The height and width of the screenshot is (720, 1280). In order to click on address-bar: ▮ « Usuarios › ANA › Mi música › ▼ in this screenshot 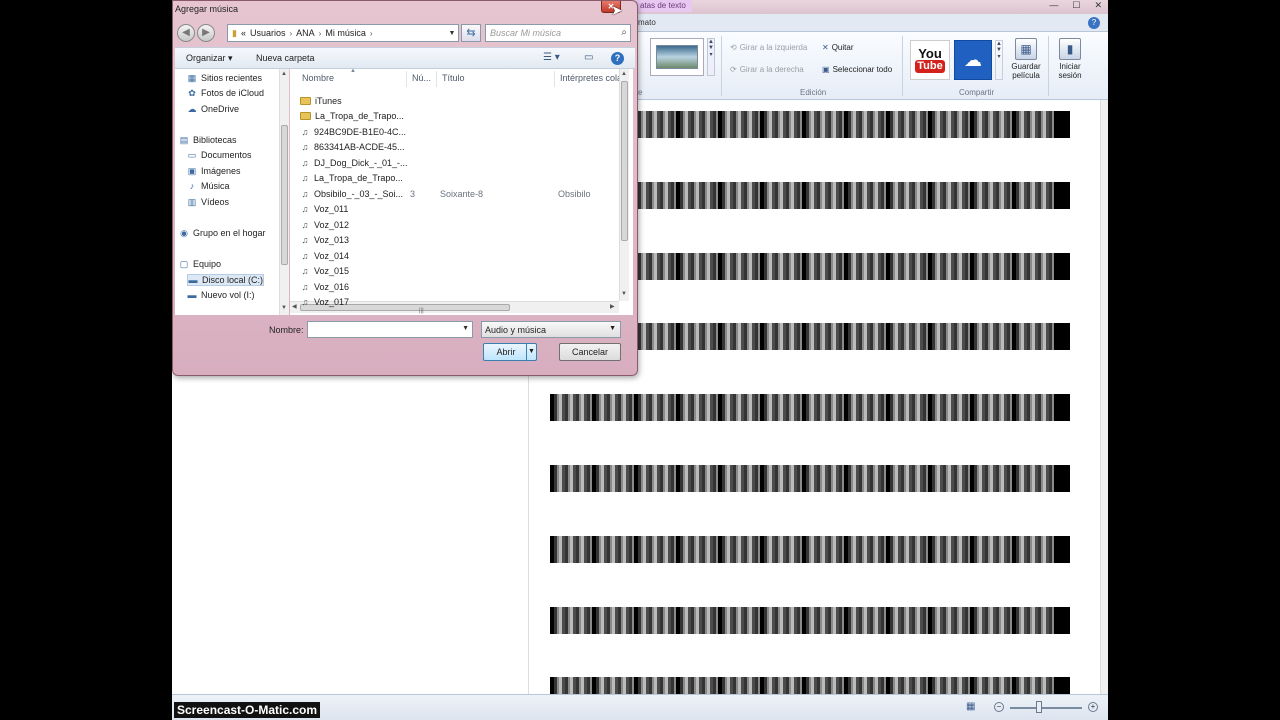, I will do `click(343, 33)`.